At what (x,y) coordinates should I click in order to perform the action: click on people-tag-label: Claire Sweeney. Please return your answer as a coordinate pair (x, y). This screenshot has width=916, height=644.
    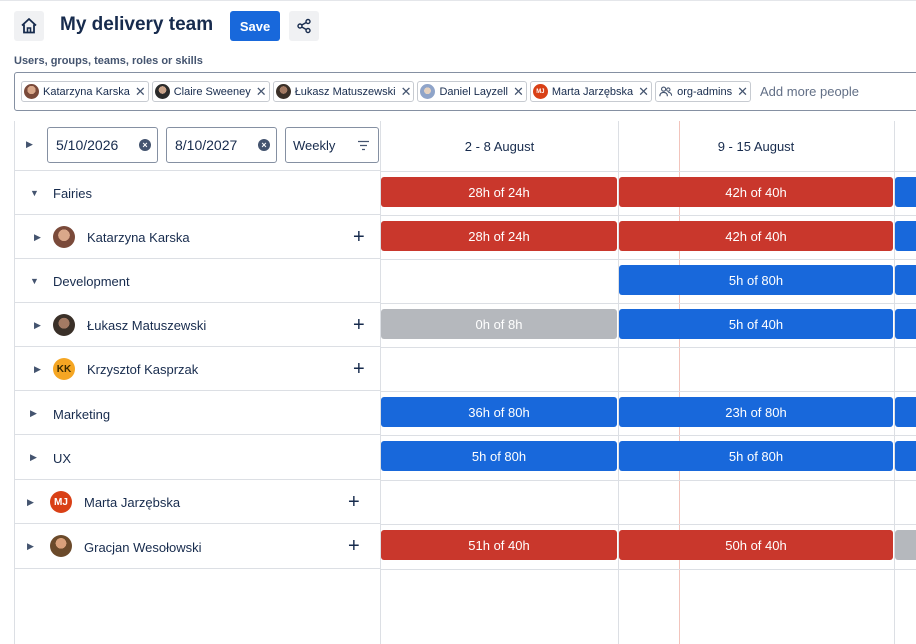
    Looking at the image, I should click on (212, 91).